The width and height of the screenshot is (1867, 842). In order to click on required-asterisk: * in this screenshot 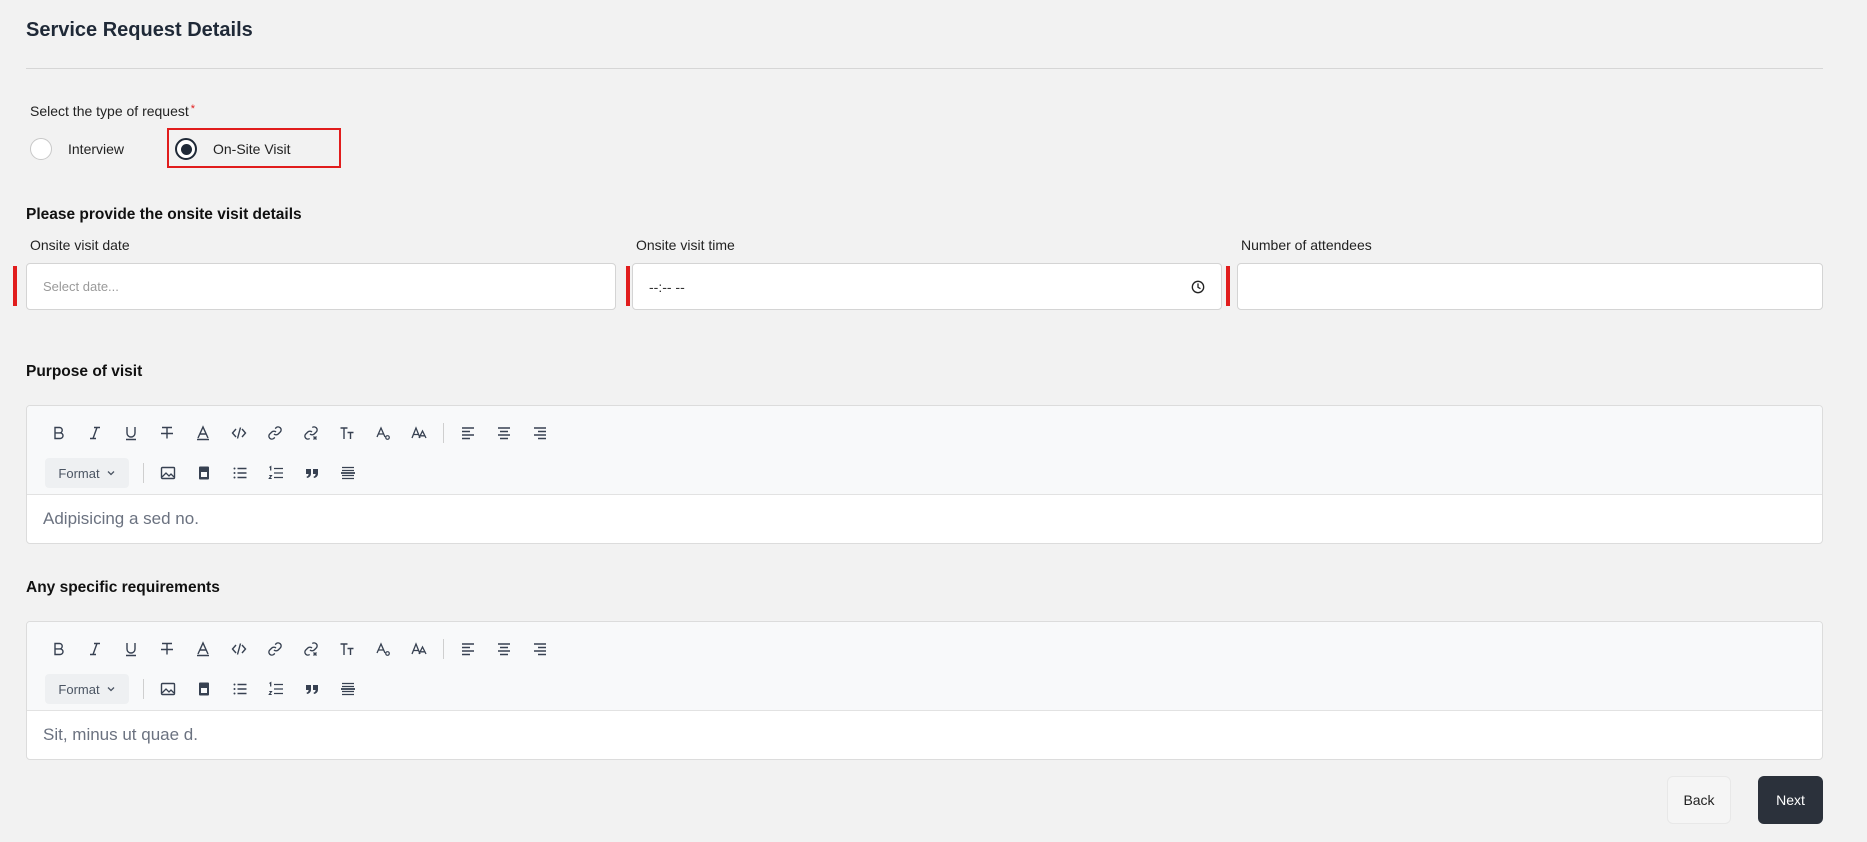, I will do `click(193, 109)`.